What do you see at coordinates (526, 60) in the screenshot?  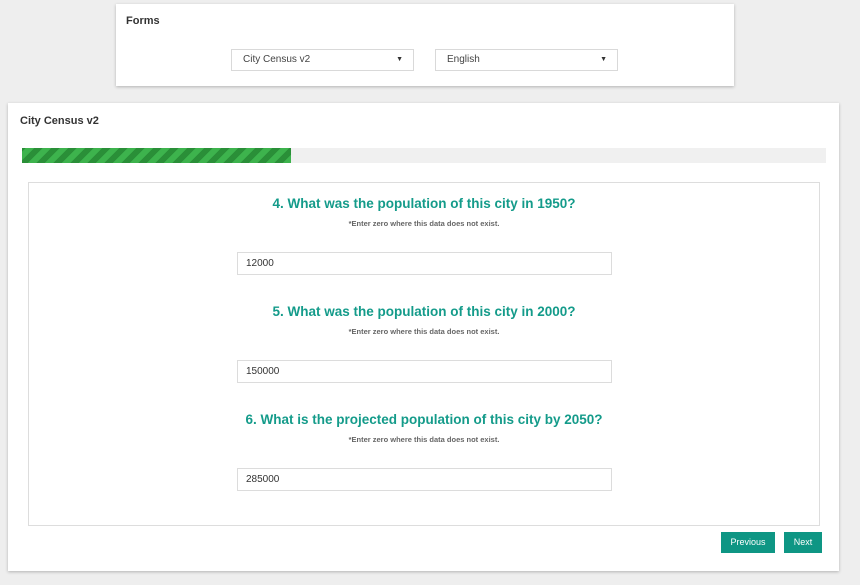 I see `language-select: English ▼` at bounding box center [526, 60].